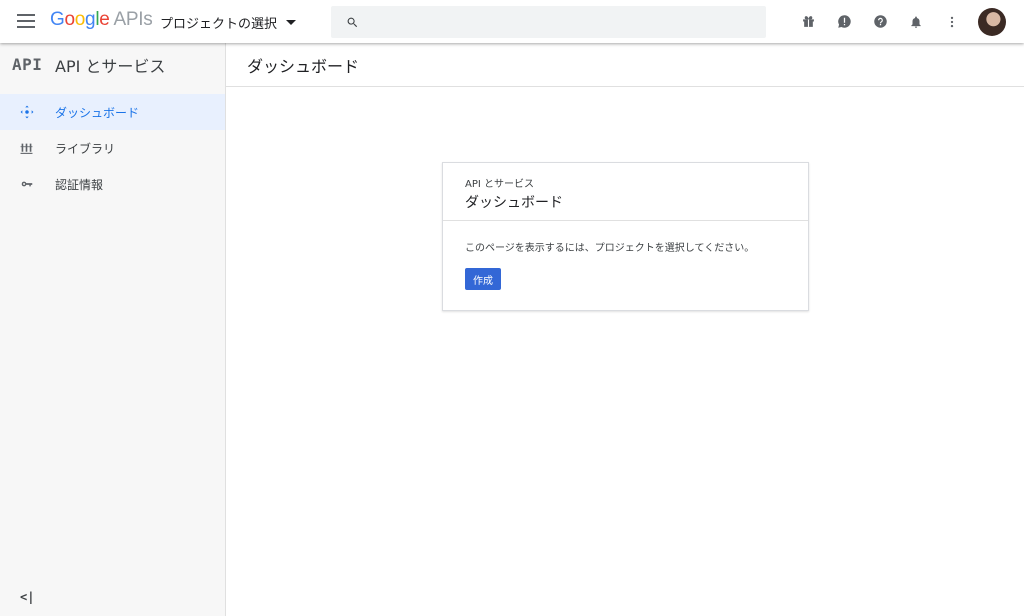 This screenshot has height=616, width=1024. I want to click on main-header: ダッシュボード, so click(625, 65).